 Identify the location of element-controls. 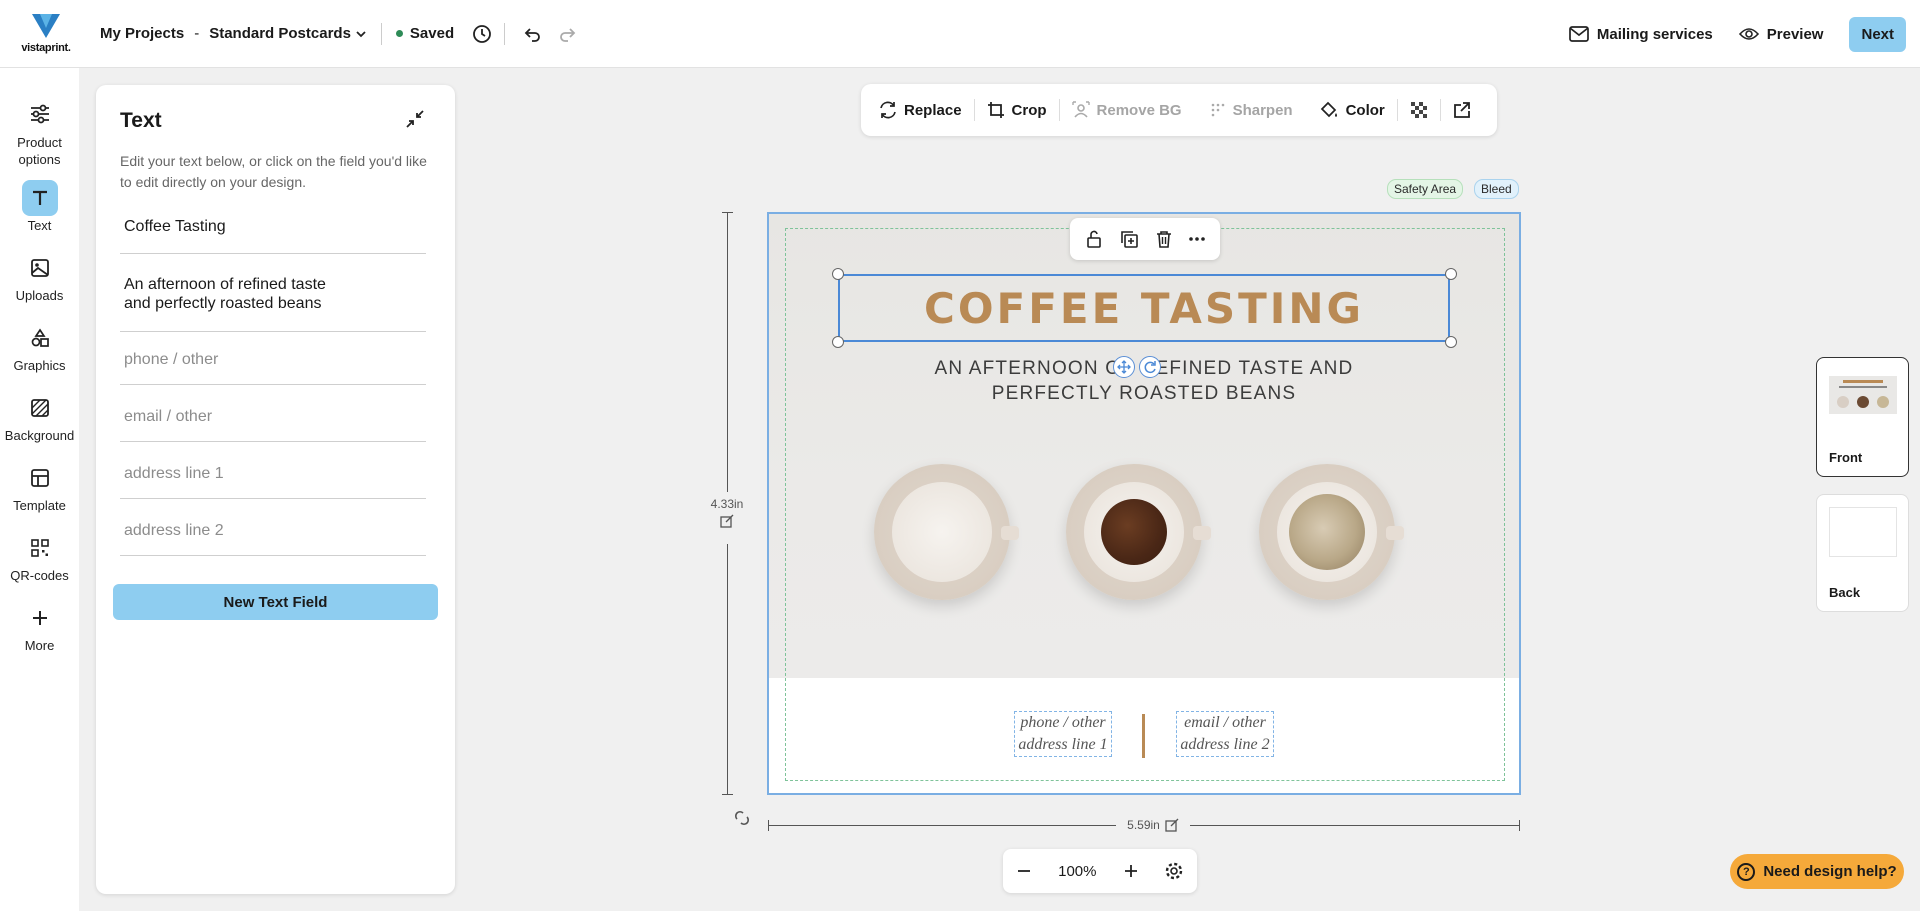
(1137, 367).